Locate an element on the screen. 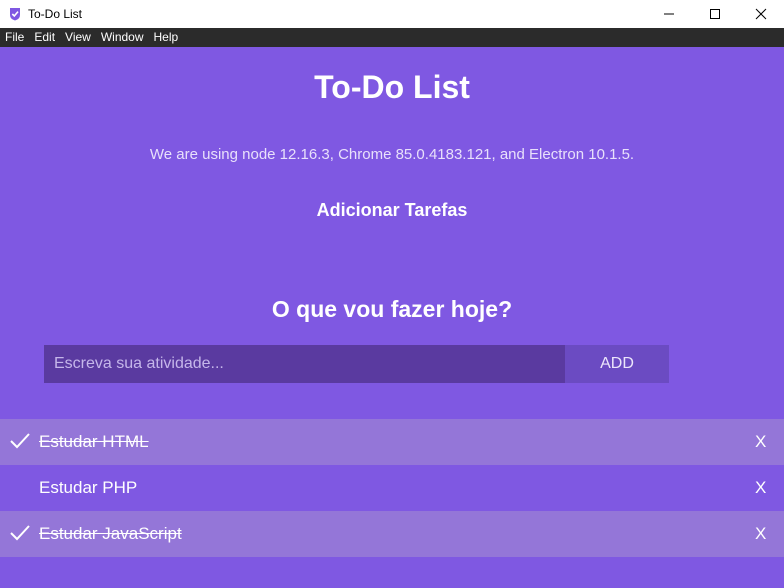 This screenshot has width=784, height=588. prompt-question: O que vou fazer hoje? is located at coordinates (392, 309).